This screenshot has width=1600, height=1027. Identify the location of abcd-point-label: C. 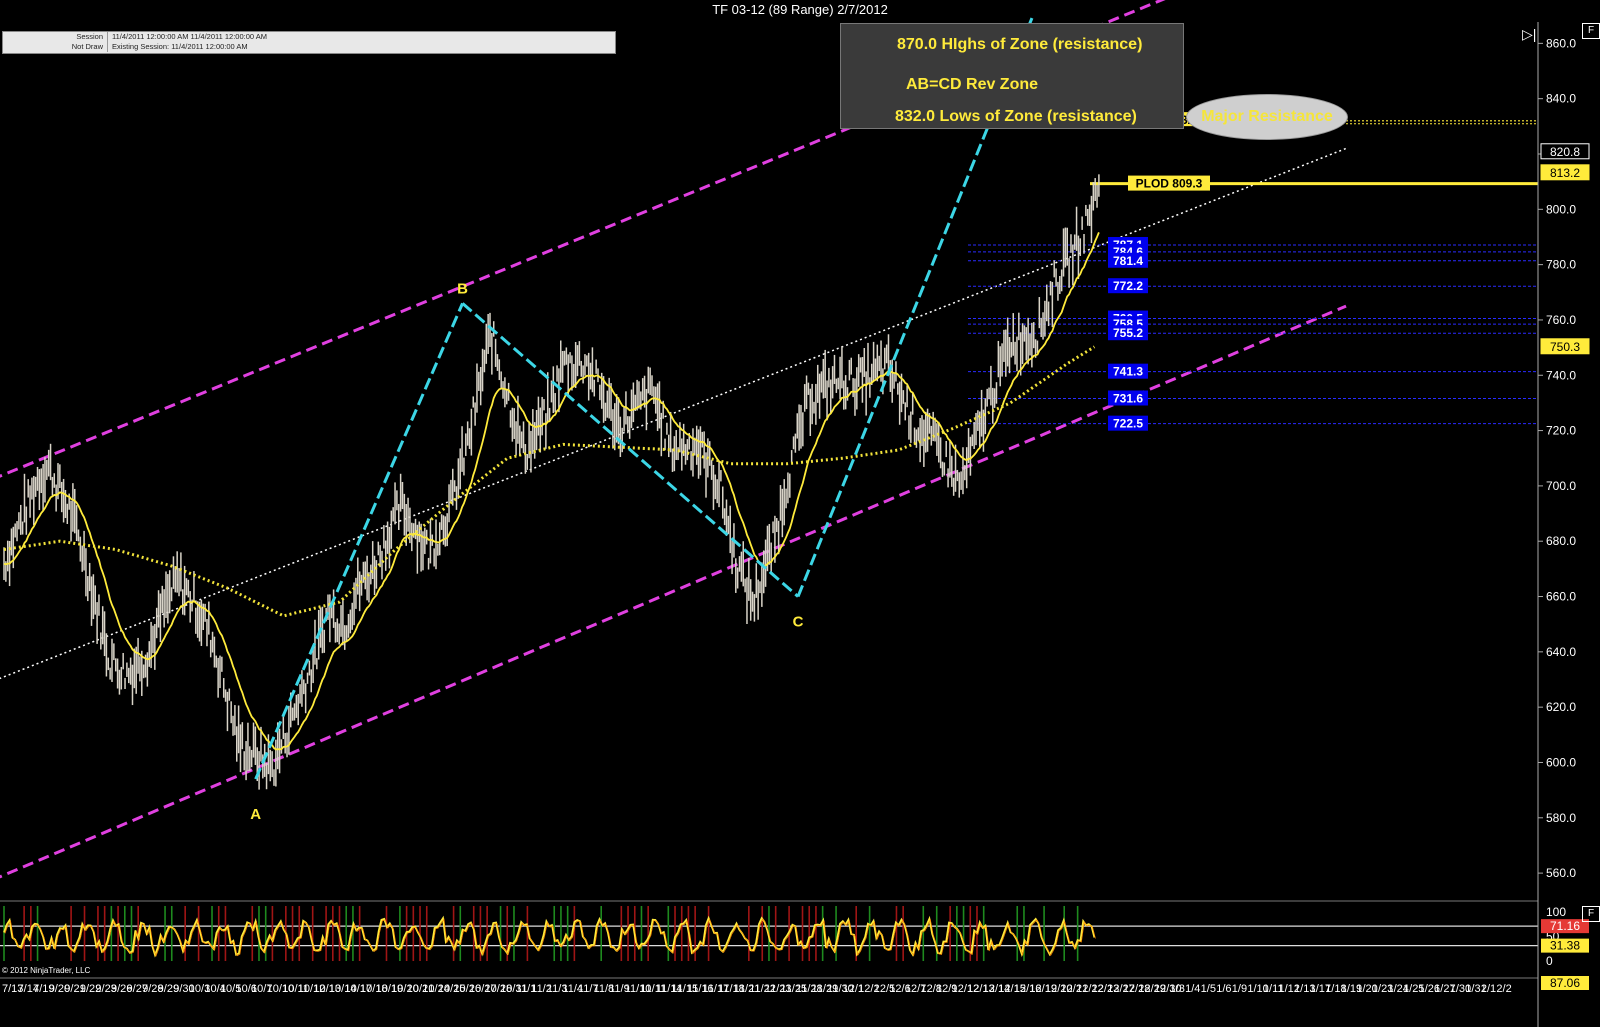
(798, 622).